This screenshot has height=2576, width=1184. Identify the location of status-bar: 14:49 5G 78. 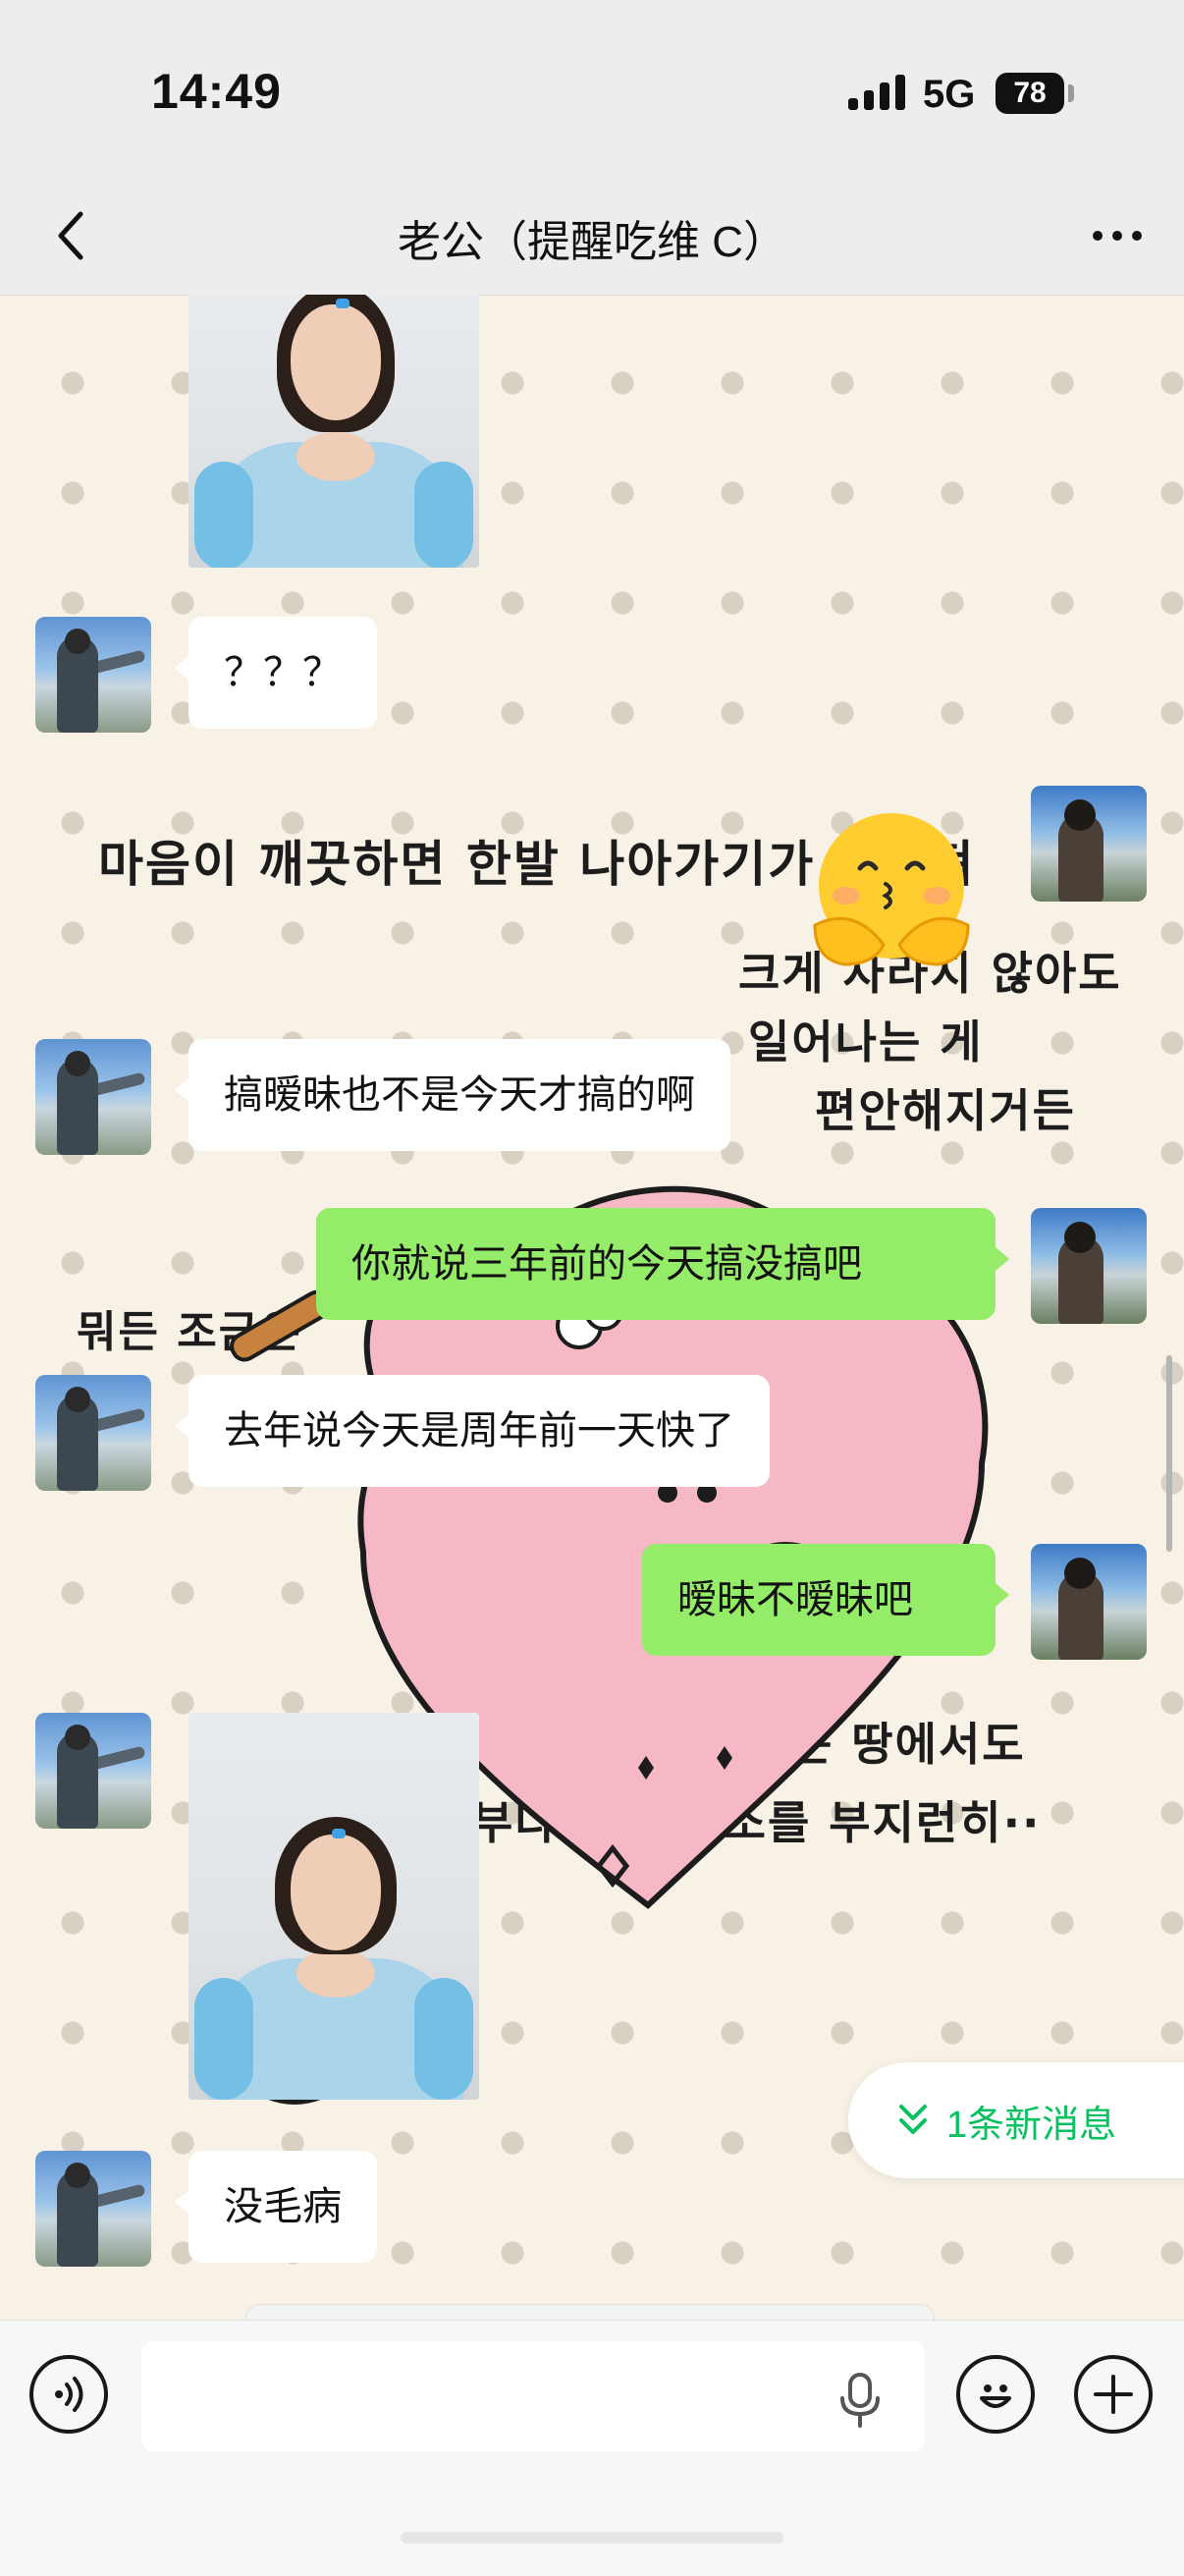
(592, 88).